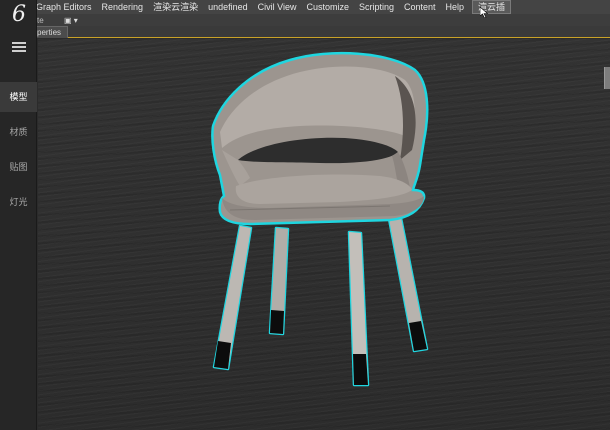 The height and width of the screenshot is (430, 610). What do you see at coordinates (18, 132) in the screenshot?
I see `sidebar-item-material: 材质` at bounding box center [18, 132].